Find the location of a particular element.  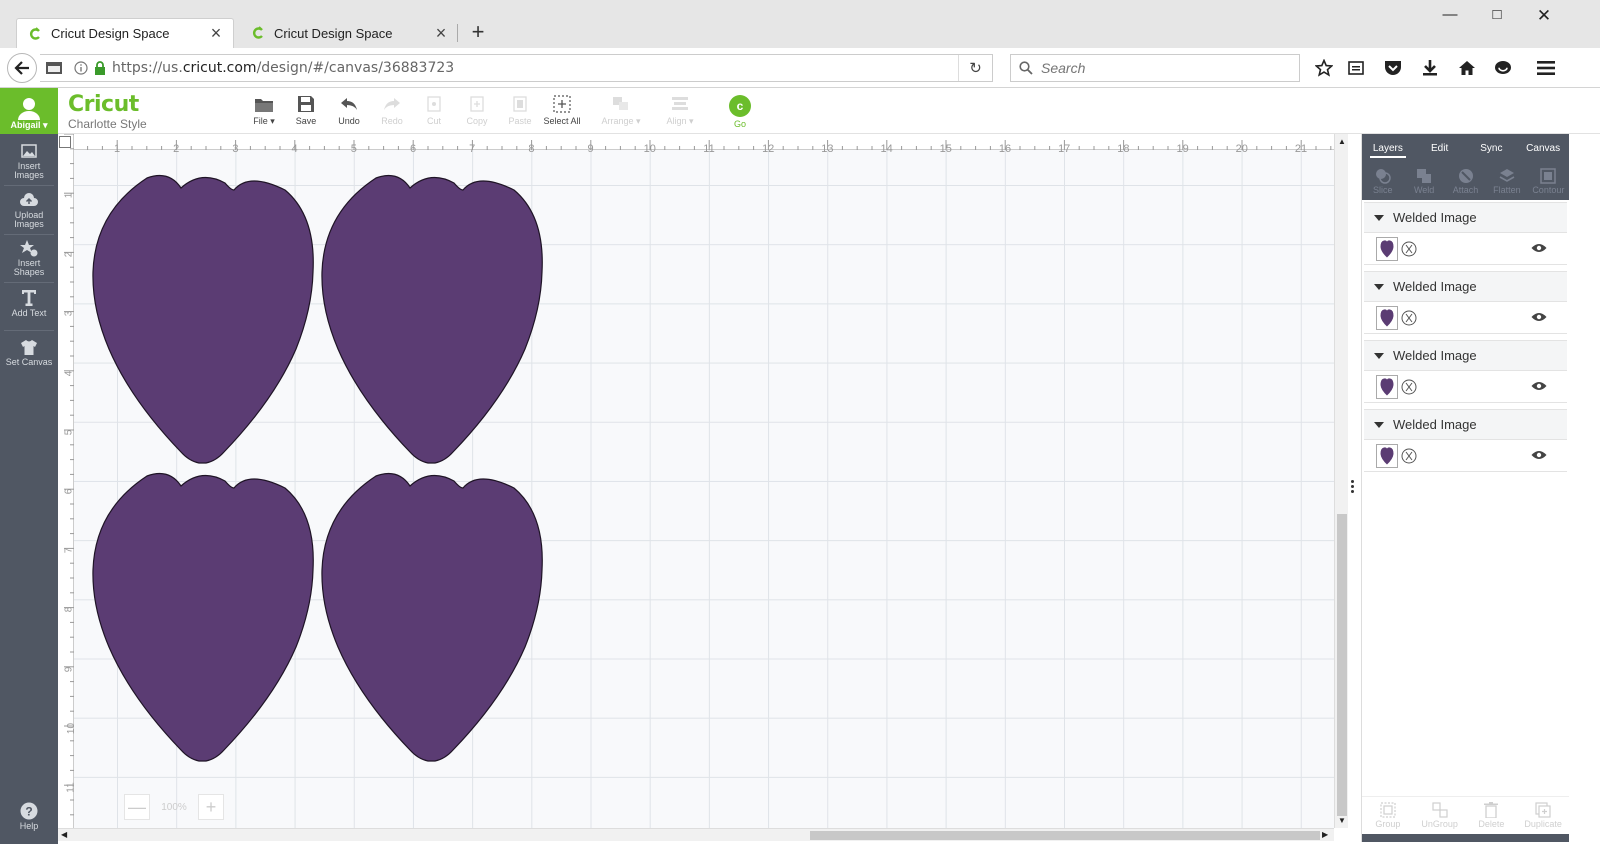

save-button: Save is located at coordinates (306, 110).